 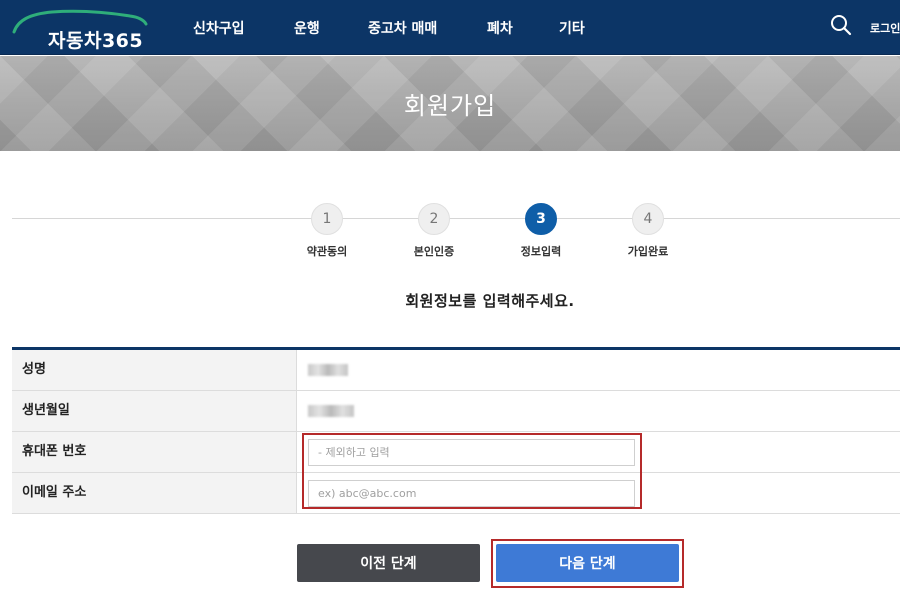 What do you see at coordinates (402, 28) in the screenshot?
I see `nav-item-used-car-trade: 중고차 매매` at bounding box center [402, 28].